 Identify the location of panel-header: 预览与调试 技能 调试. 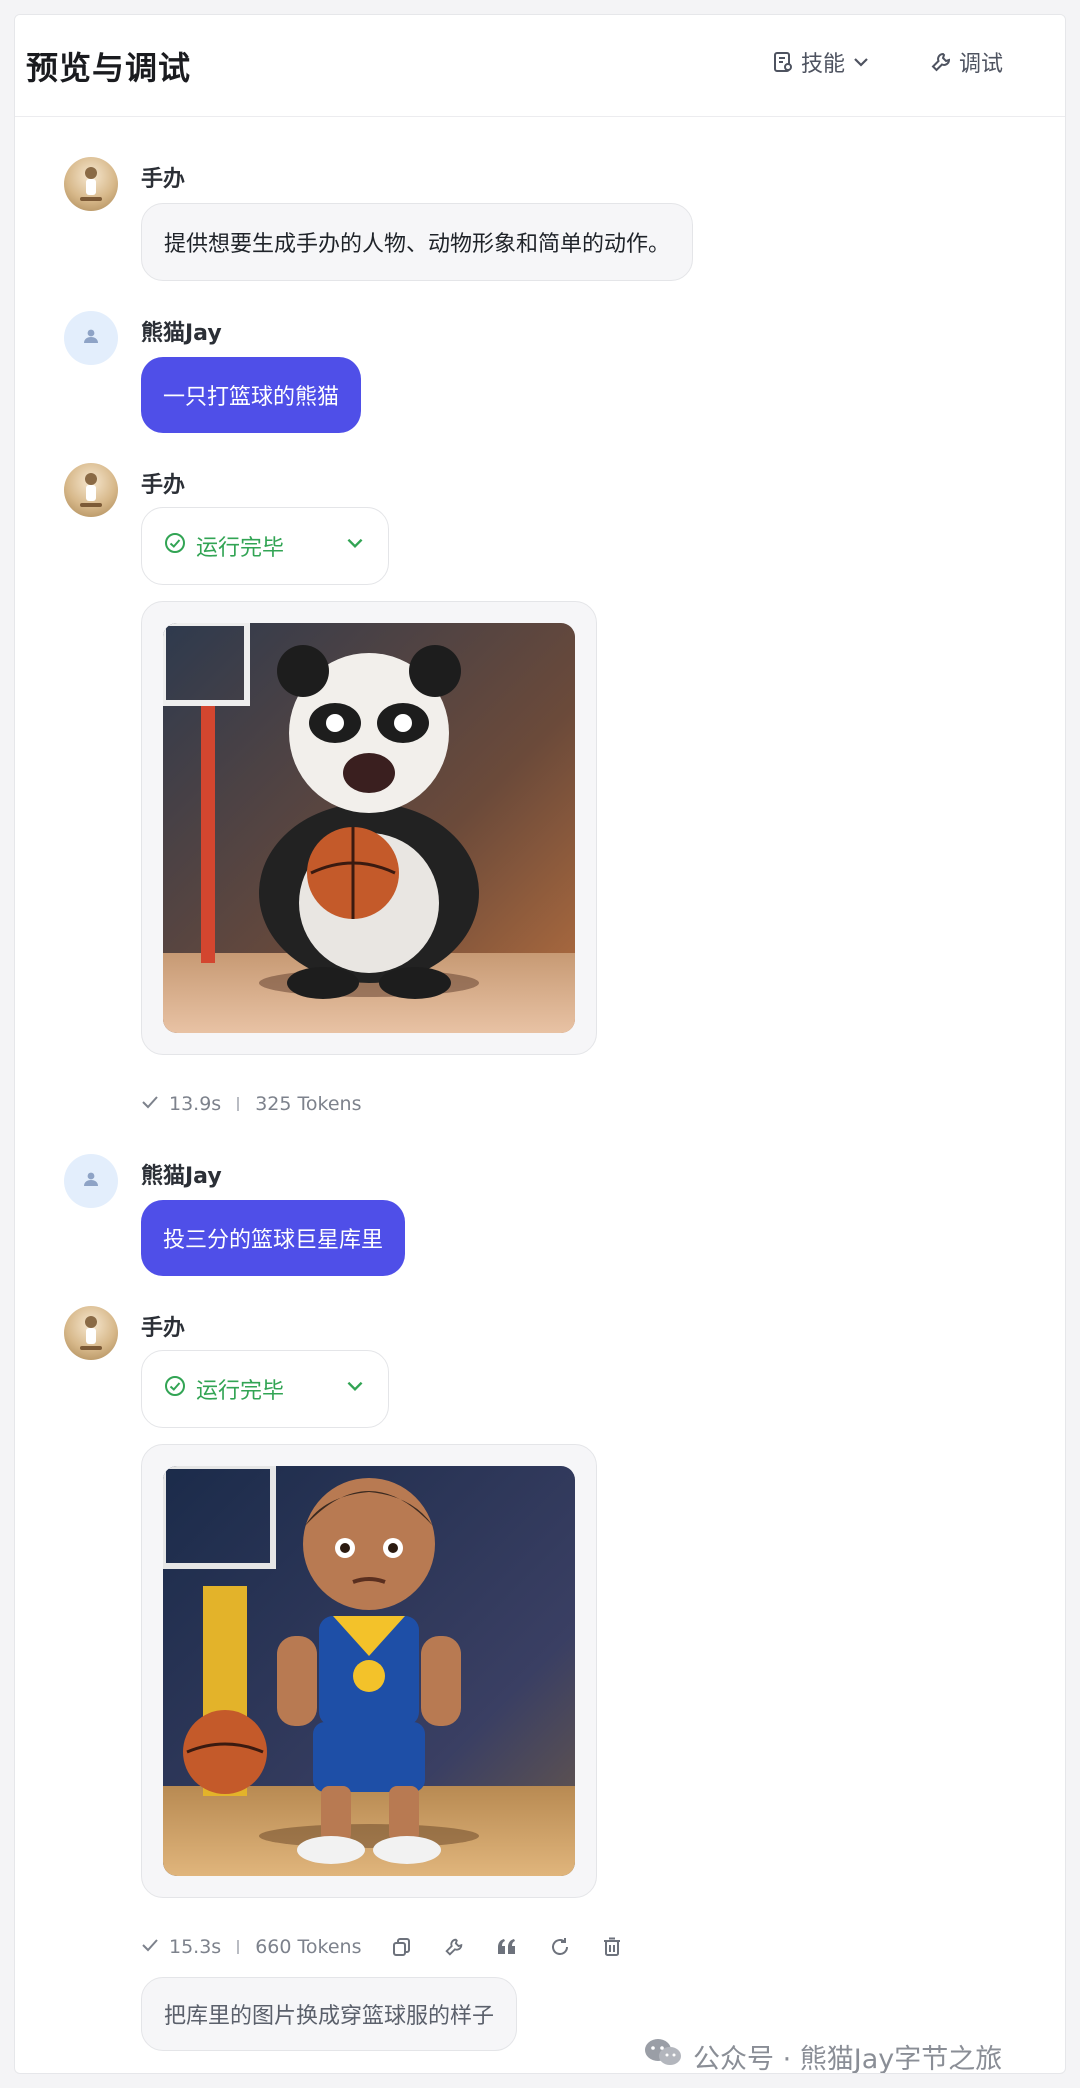
(540, 66).